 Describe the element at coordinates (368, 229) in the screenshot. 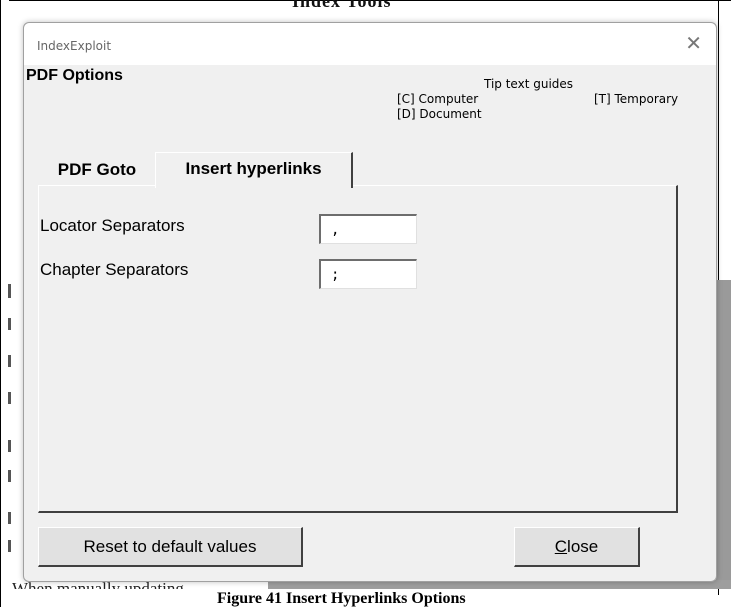

I see `locator-separators-input: ,` at that location.